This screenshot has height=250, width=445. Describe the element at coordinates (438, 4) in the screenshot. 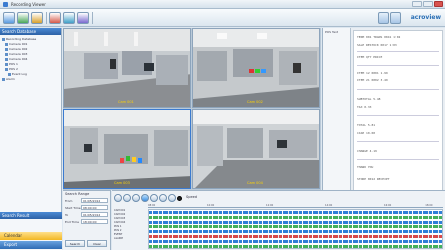

I see `close-button` at that location.